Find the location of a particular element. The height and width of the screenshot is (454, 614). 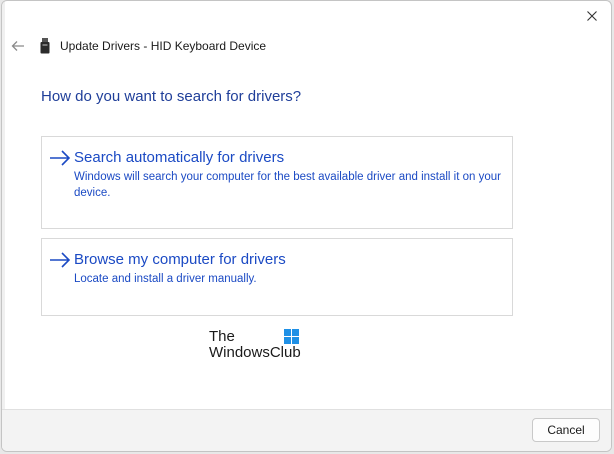

window-edge is located at coordinates (3, 226).